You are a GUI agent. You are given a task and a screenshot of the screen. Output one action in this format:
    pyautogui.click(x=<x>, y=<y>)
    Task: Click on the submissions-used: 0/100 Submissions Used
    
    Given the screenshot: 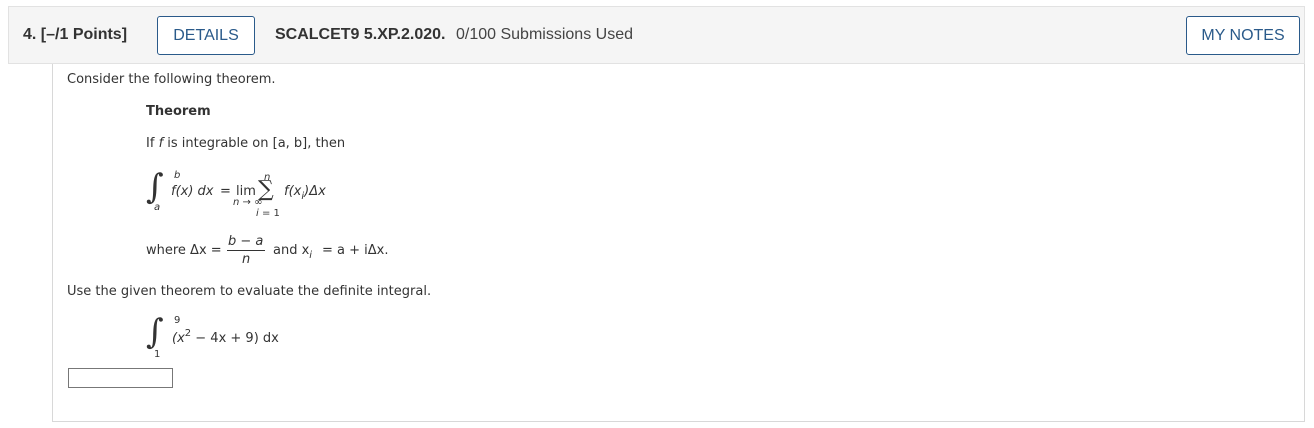 What is the action you would take?
    pyautogui.click(x=544, y=34)
    